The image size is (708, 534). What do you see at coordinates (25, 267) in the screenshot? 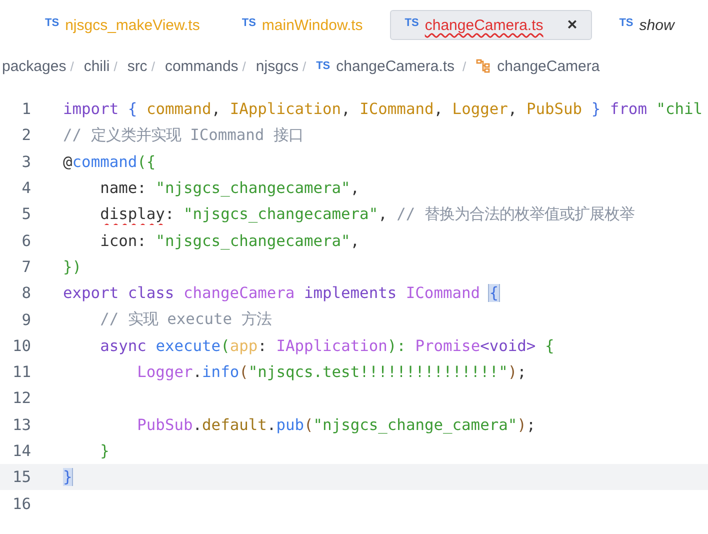
I see `line-number: 7` at bounding box center [25, 267].